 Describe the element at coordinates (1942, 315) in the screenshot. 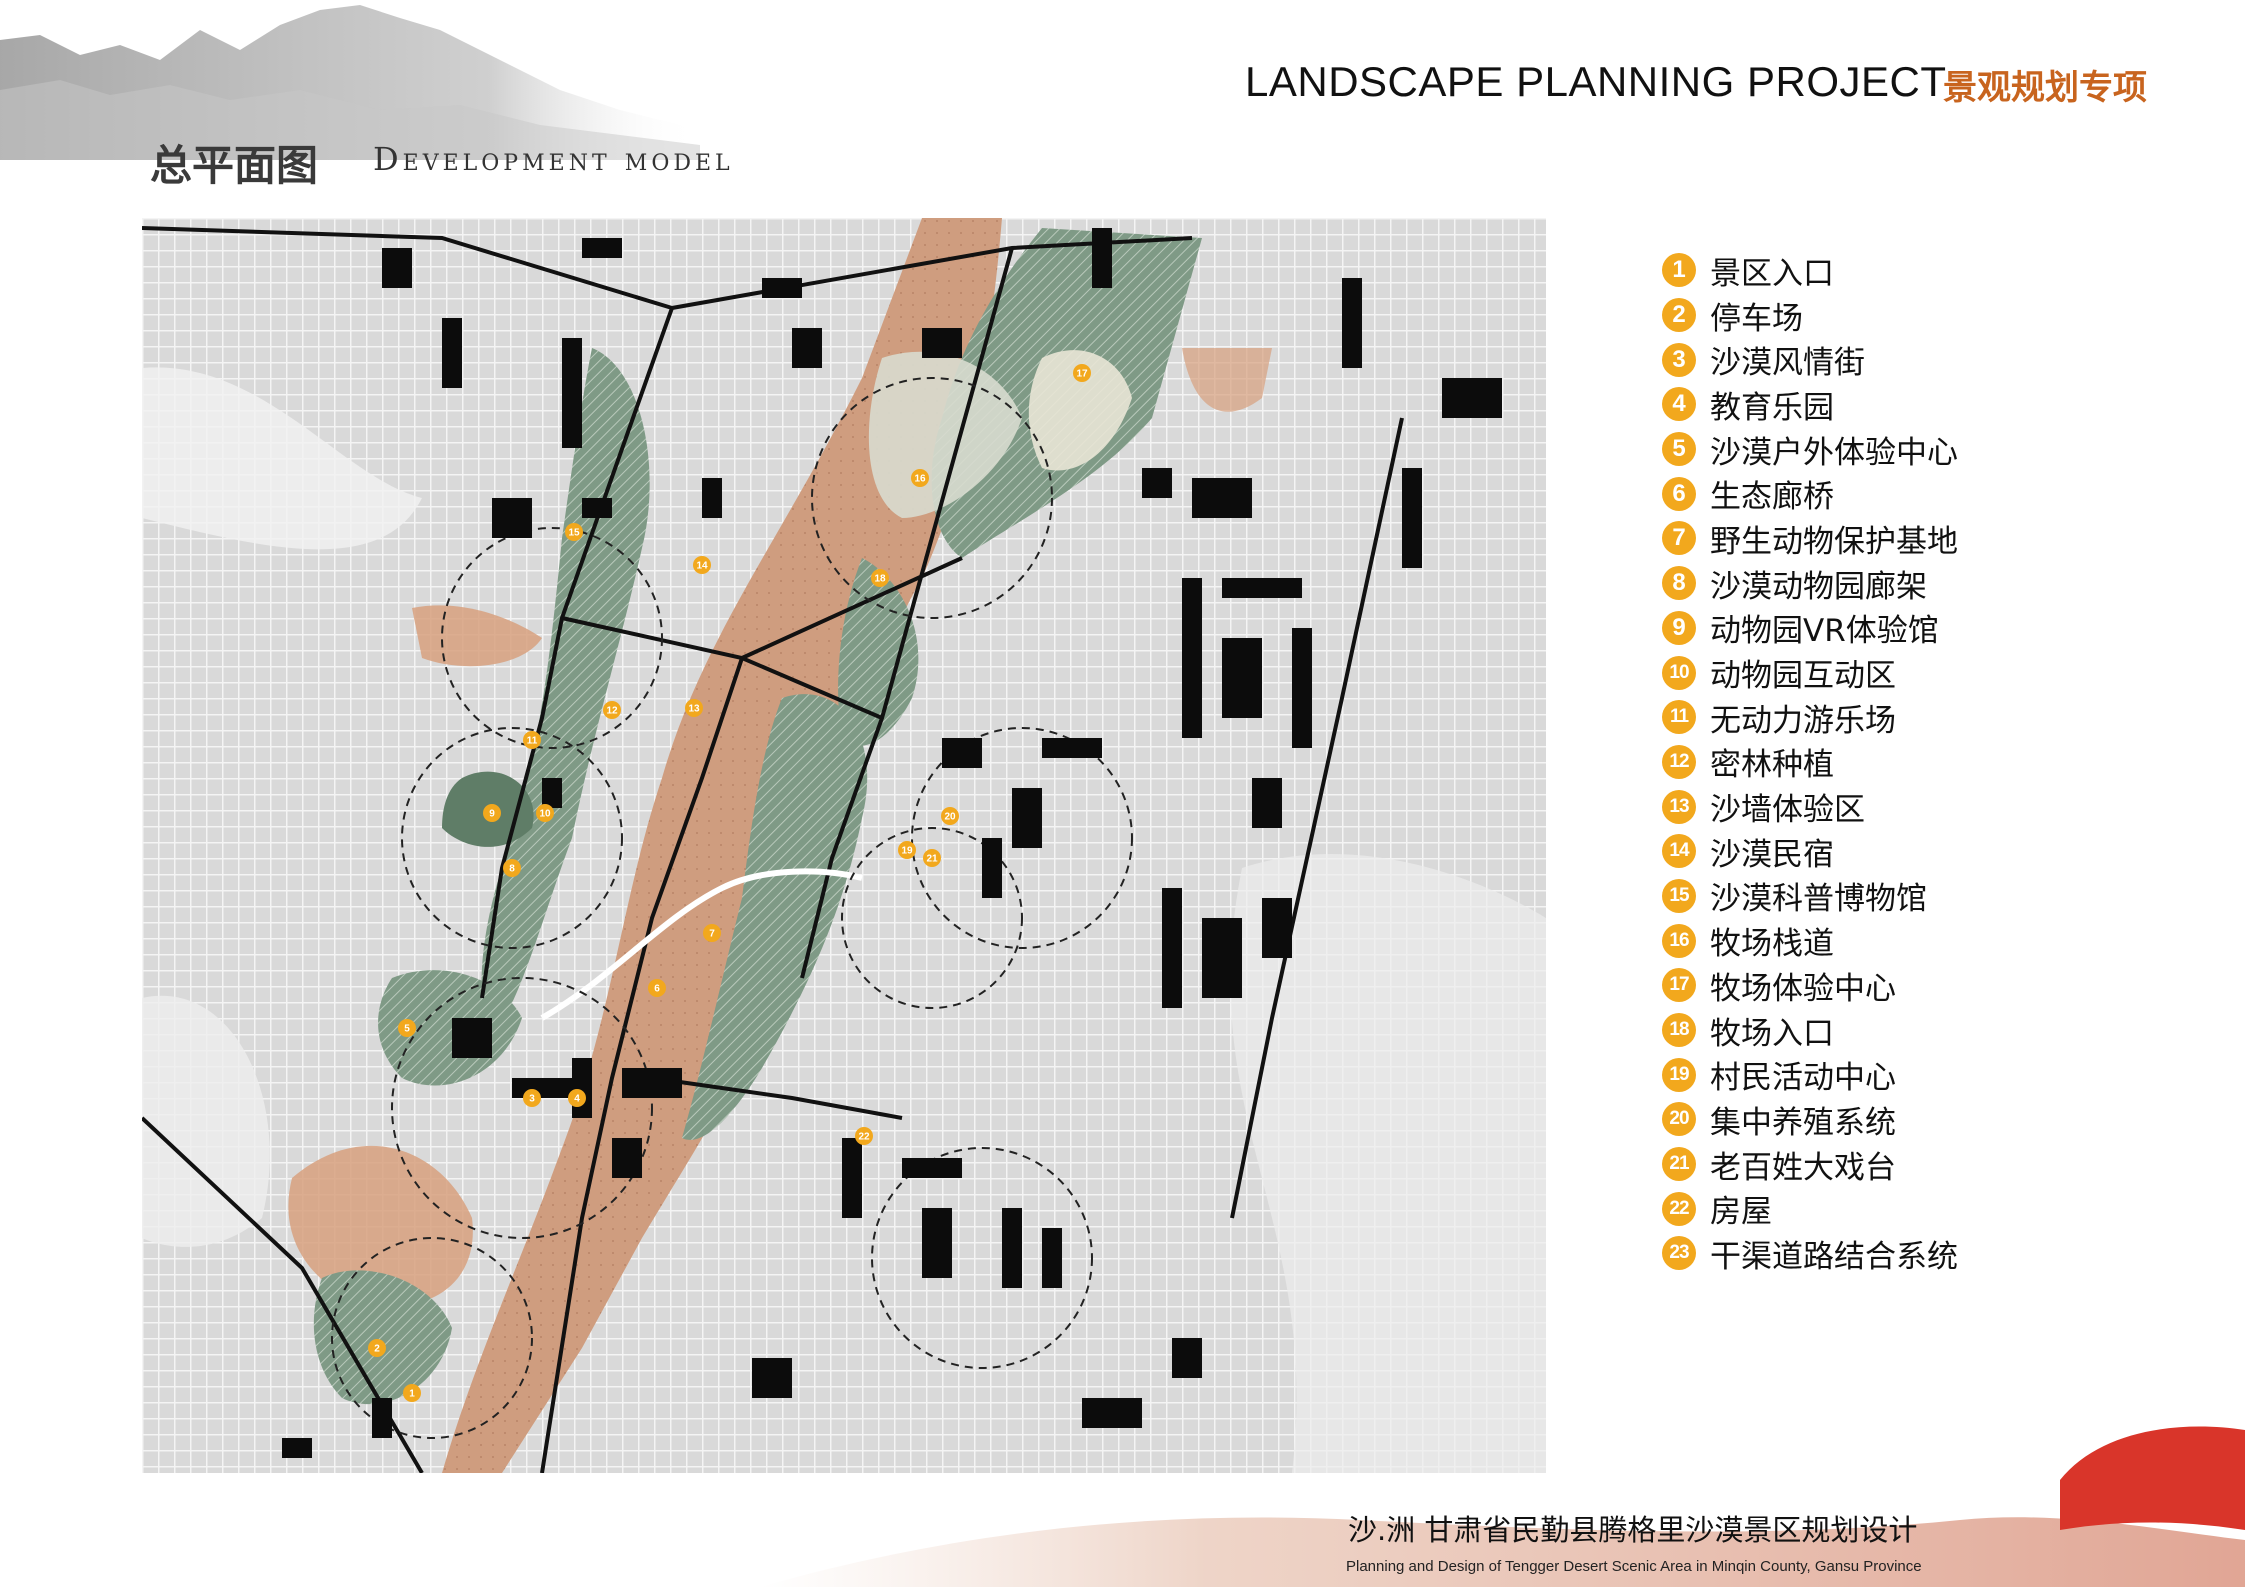

I see `legend-item: 2 停车场` at that location.